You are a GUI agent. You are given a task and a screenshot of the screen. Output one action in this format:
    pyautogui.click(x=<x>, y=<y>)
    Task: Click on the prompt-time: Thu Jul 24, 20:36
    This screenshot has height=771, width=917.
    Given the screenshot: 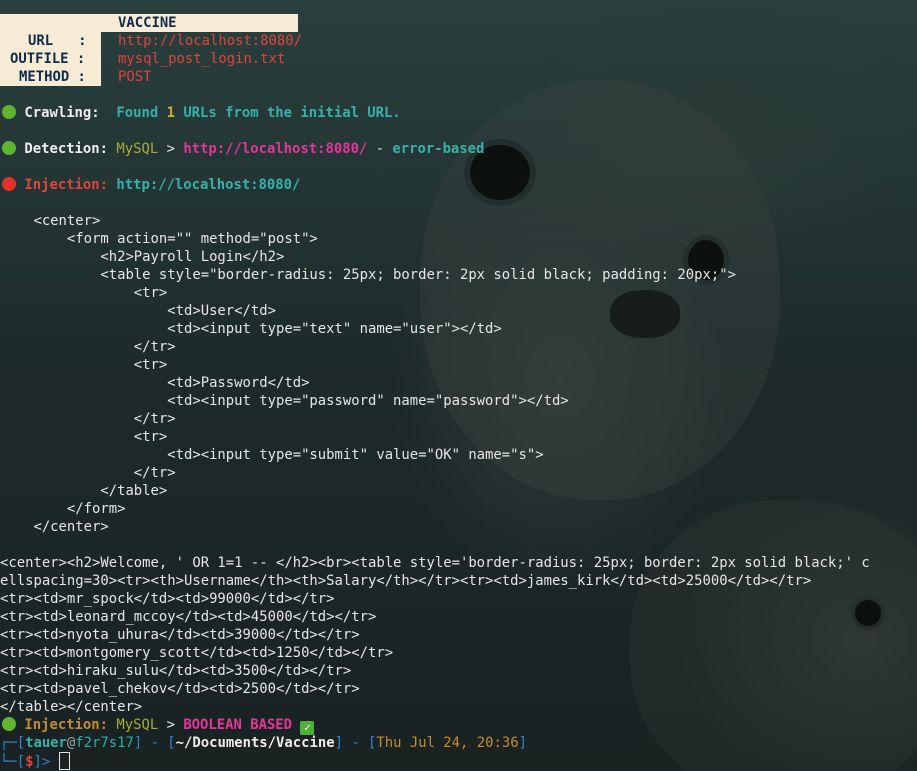 What is the action you would take?
    pyautogui.click(x=447, y=743)
    